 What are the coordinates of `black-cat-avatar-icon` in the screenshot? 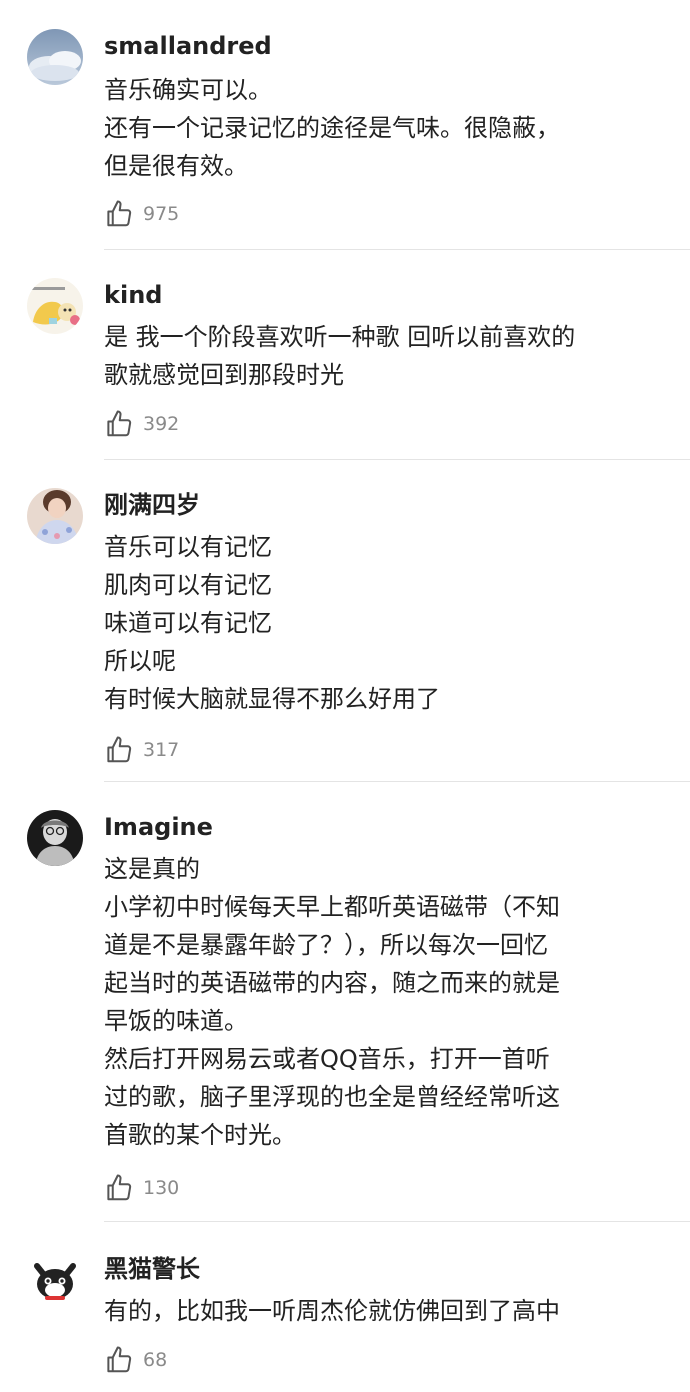 It's located at (55, 1280).